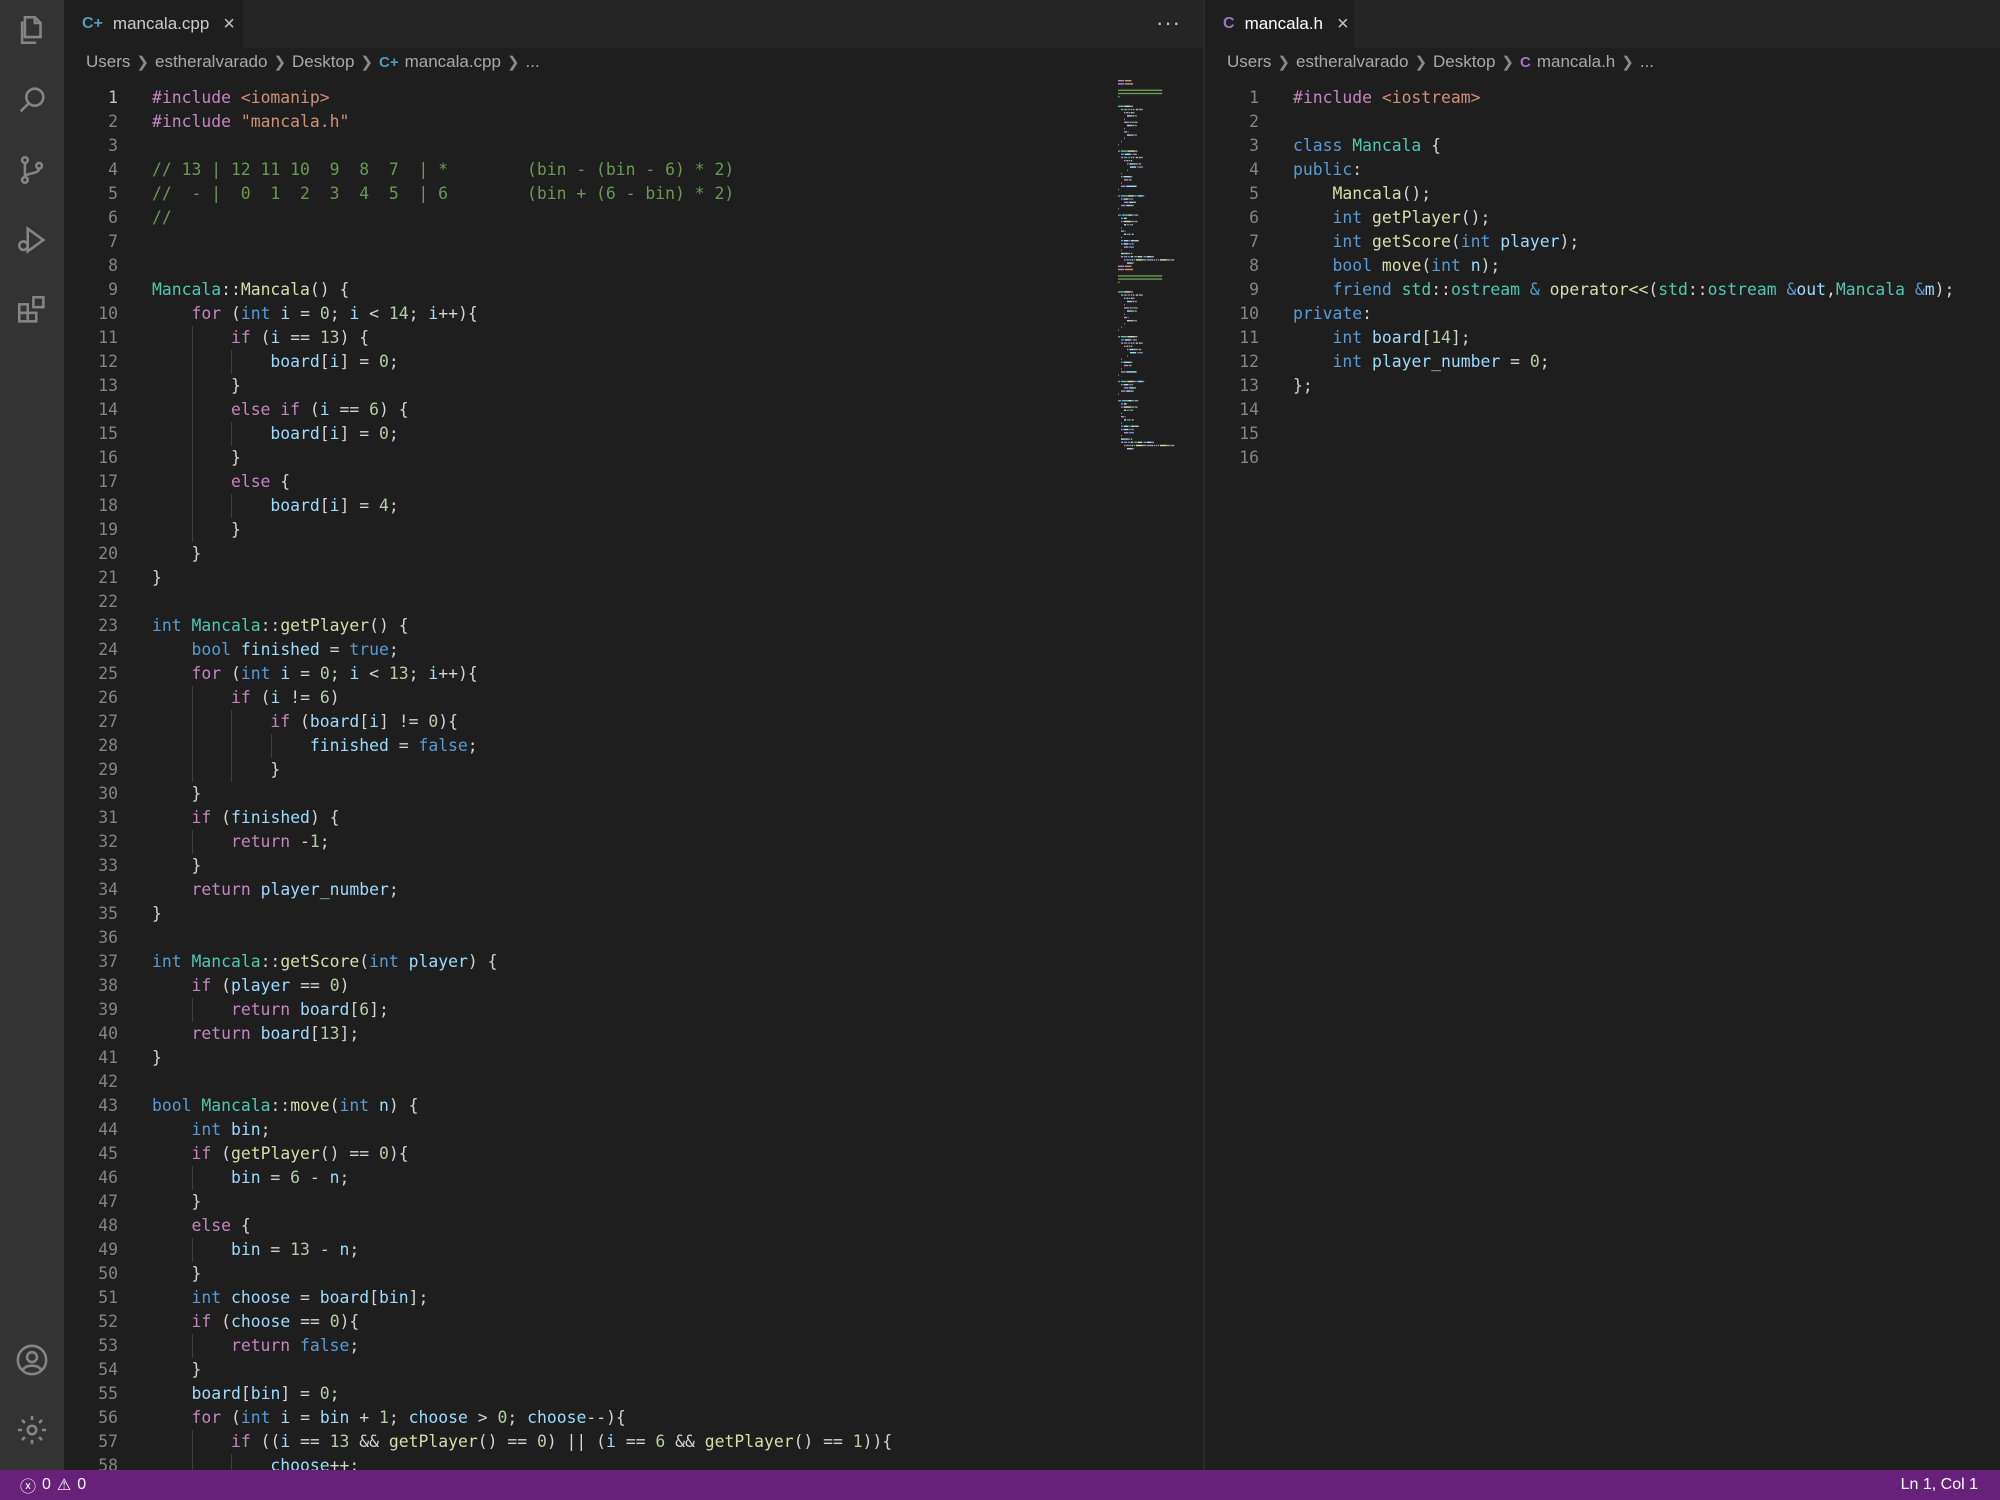 This screenshot has height=1500, width=2000. I want to click on code-text: int choose = board[bin];, so click(310, 1297).